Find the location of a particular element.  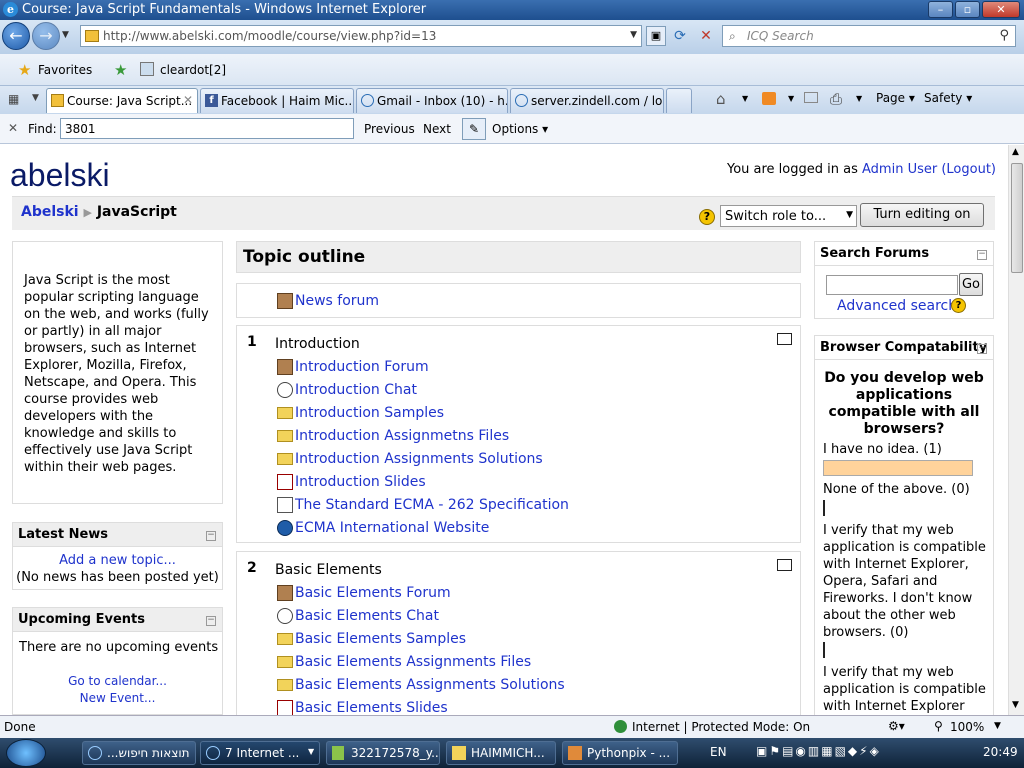

tray-icons: ▣⚑▤◉▥▦▧◆⚡◈ is located at coordinates (818, 751).